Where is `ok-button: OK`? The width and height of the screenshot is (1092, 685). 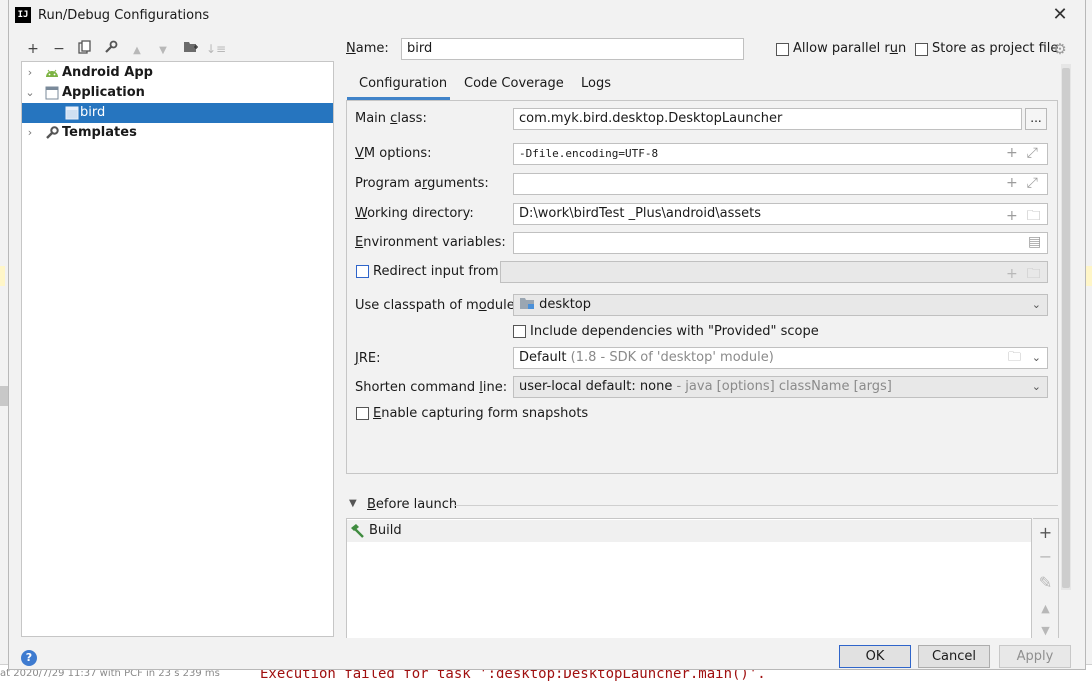 ok-button: OK is located at coordinates (875, 656).